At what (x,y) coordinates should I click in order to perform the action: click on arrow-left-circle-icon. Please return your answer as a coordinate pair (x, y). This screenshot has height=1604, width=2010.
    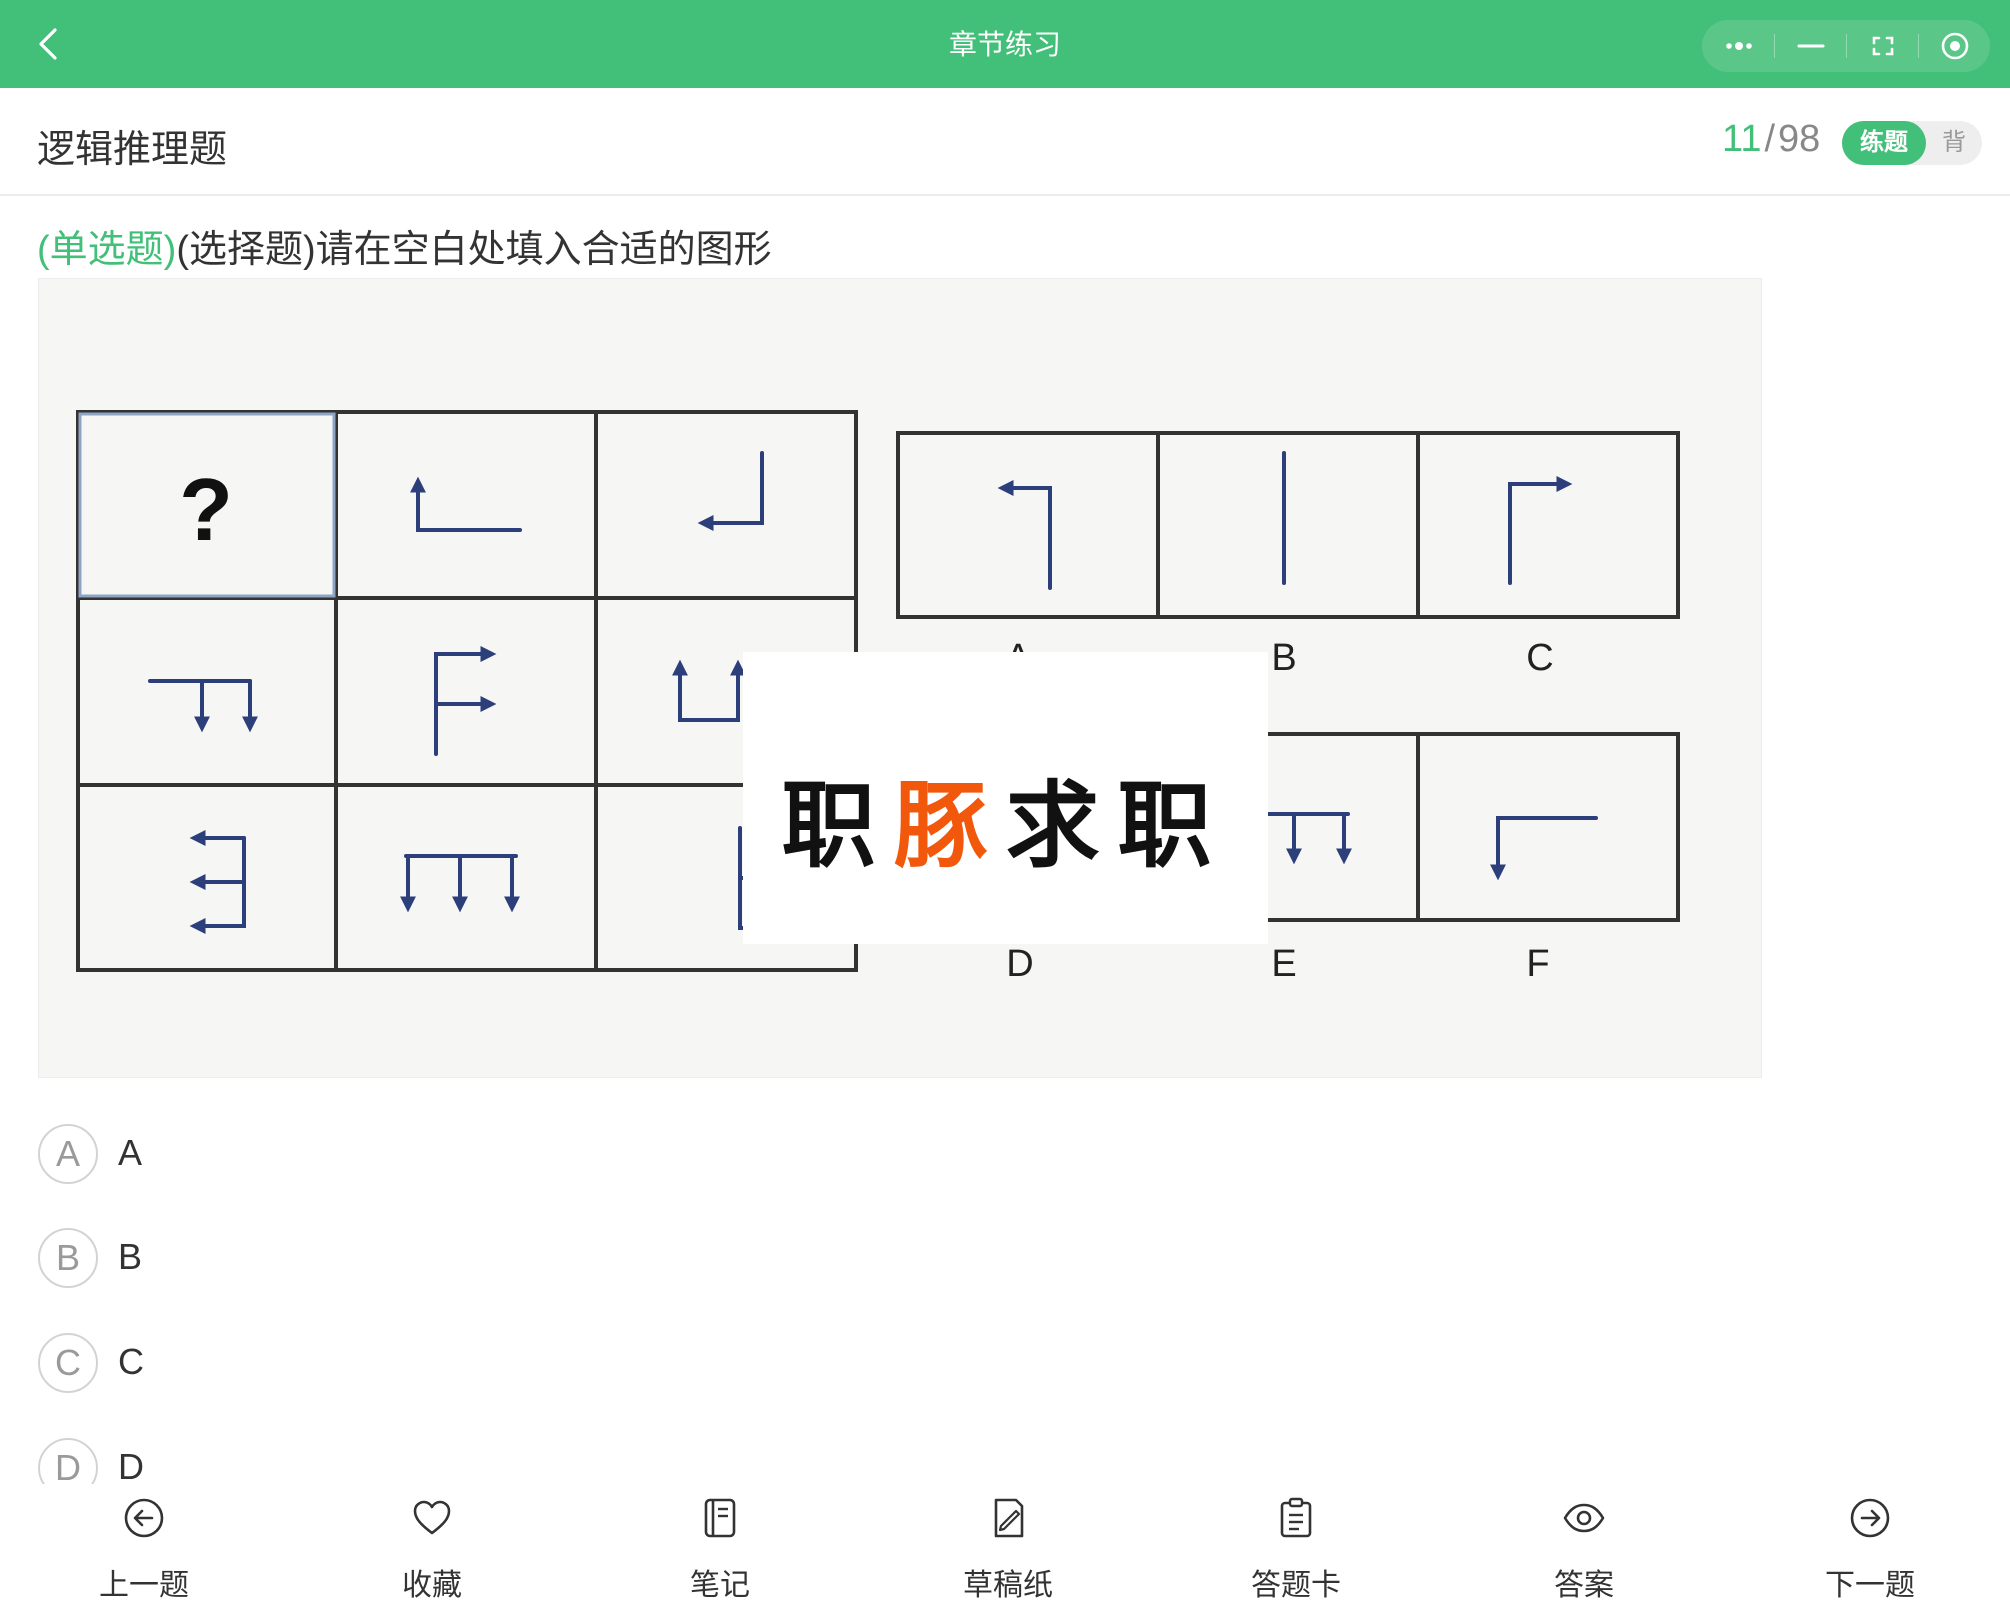
    Looking at the image, I should click on (144, 1518).